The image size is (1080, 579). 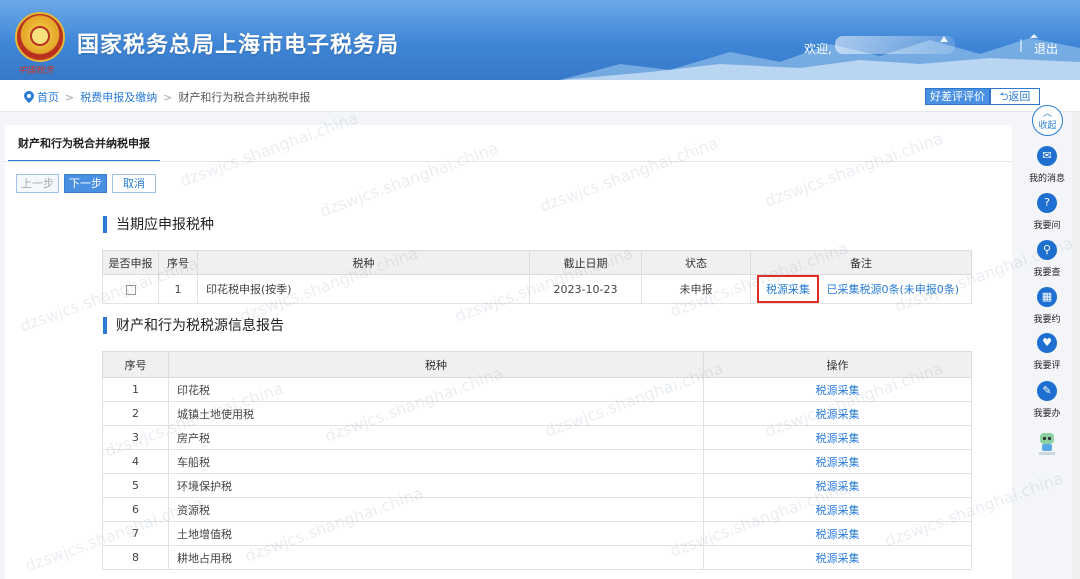 I want to click on tax-emblem-logo, so click(x=40, y=37).